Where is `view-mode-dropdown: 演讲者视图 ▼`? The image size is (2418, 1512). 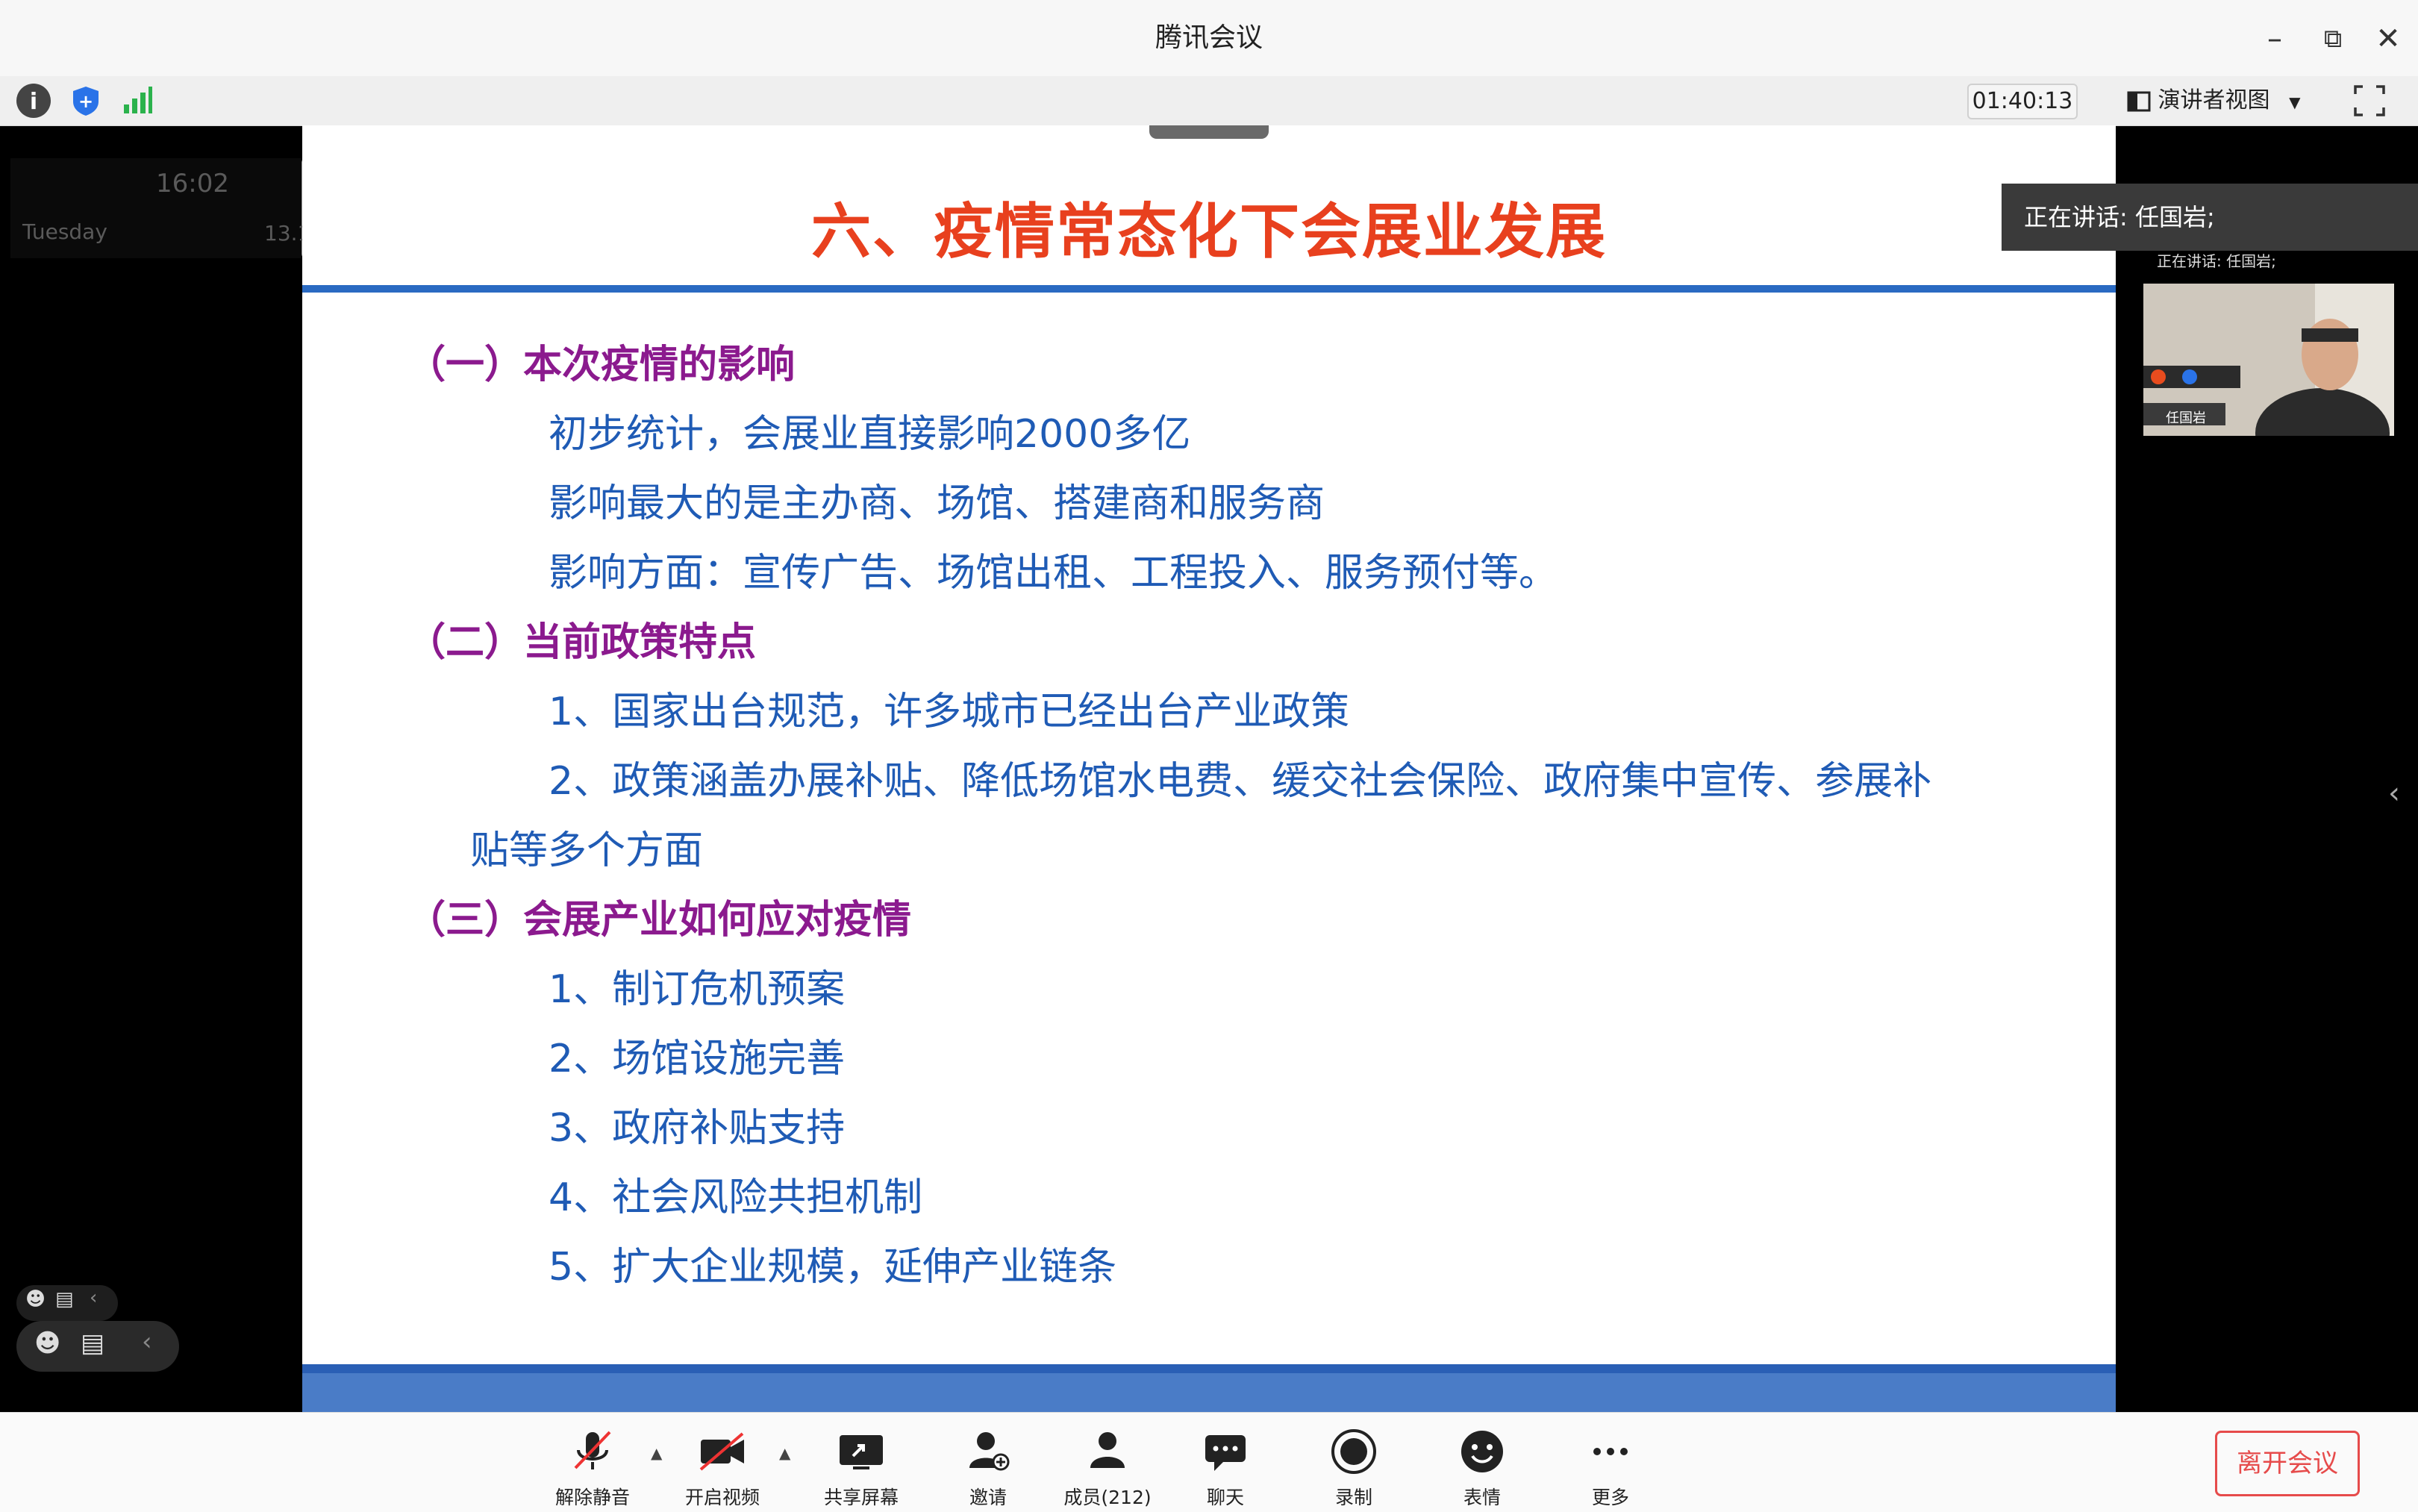
view-mode-dropdown: 演讲者视图 ▼ is located at coordinates (2213, 101).